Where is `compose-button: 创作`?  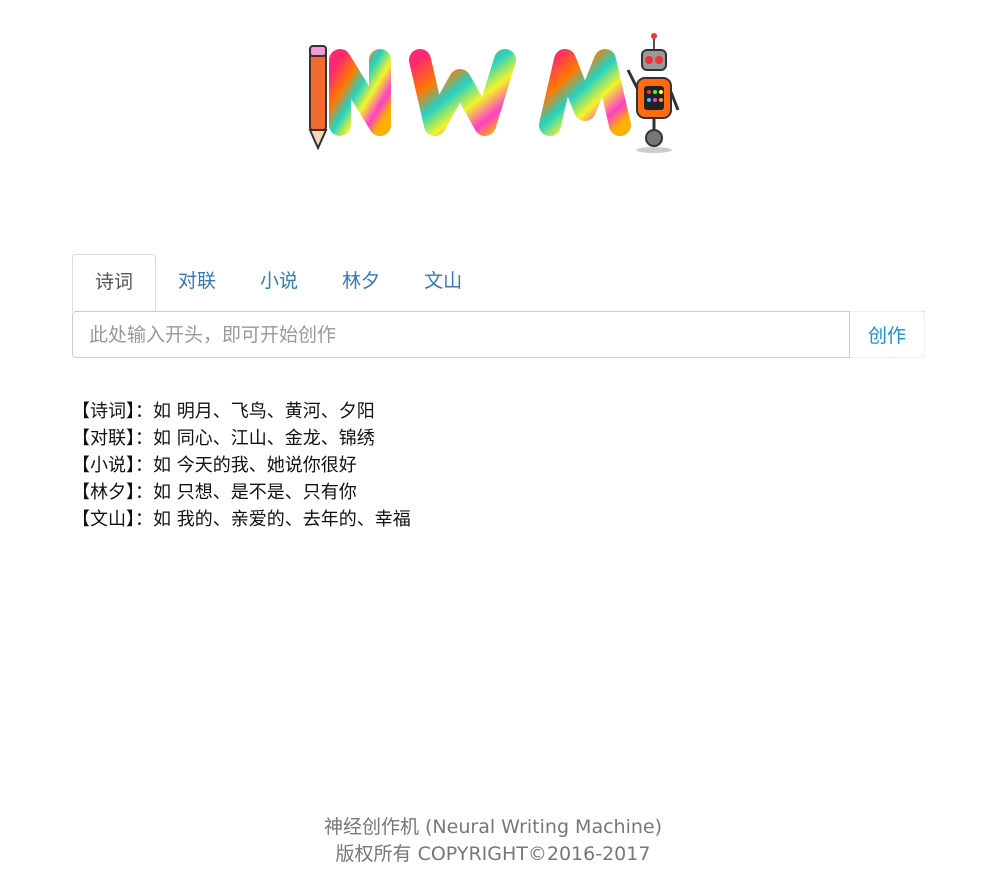
compose-button: 创作 is located at coordinates (887, 334).